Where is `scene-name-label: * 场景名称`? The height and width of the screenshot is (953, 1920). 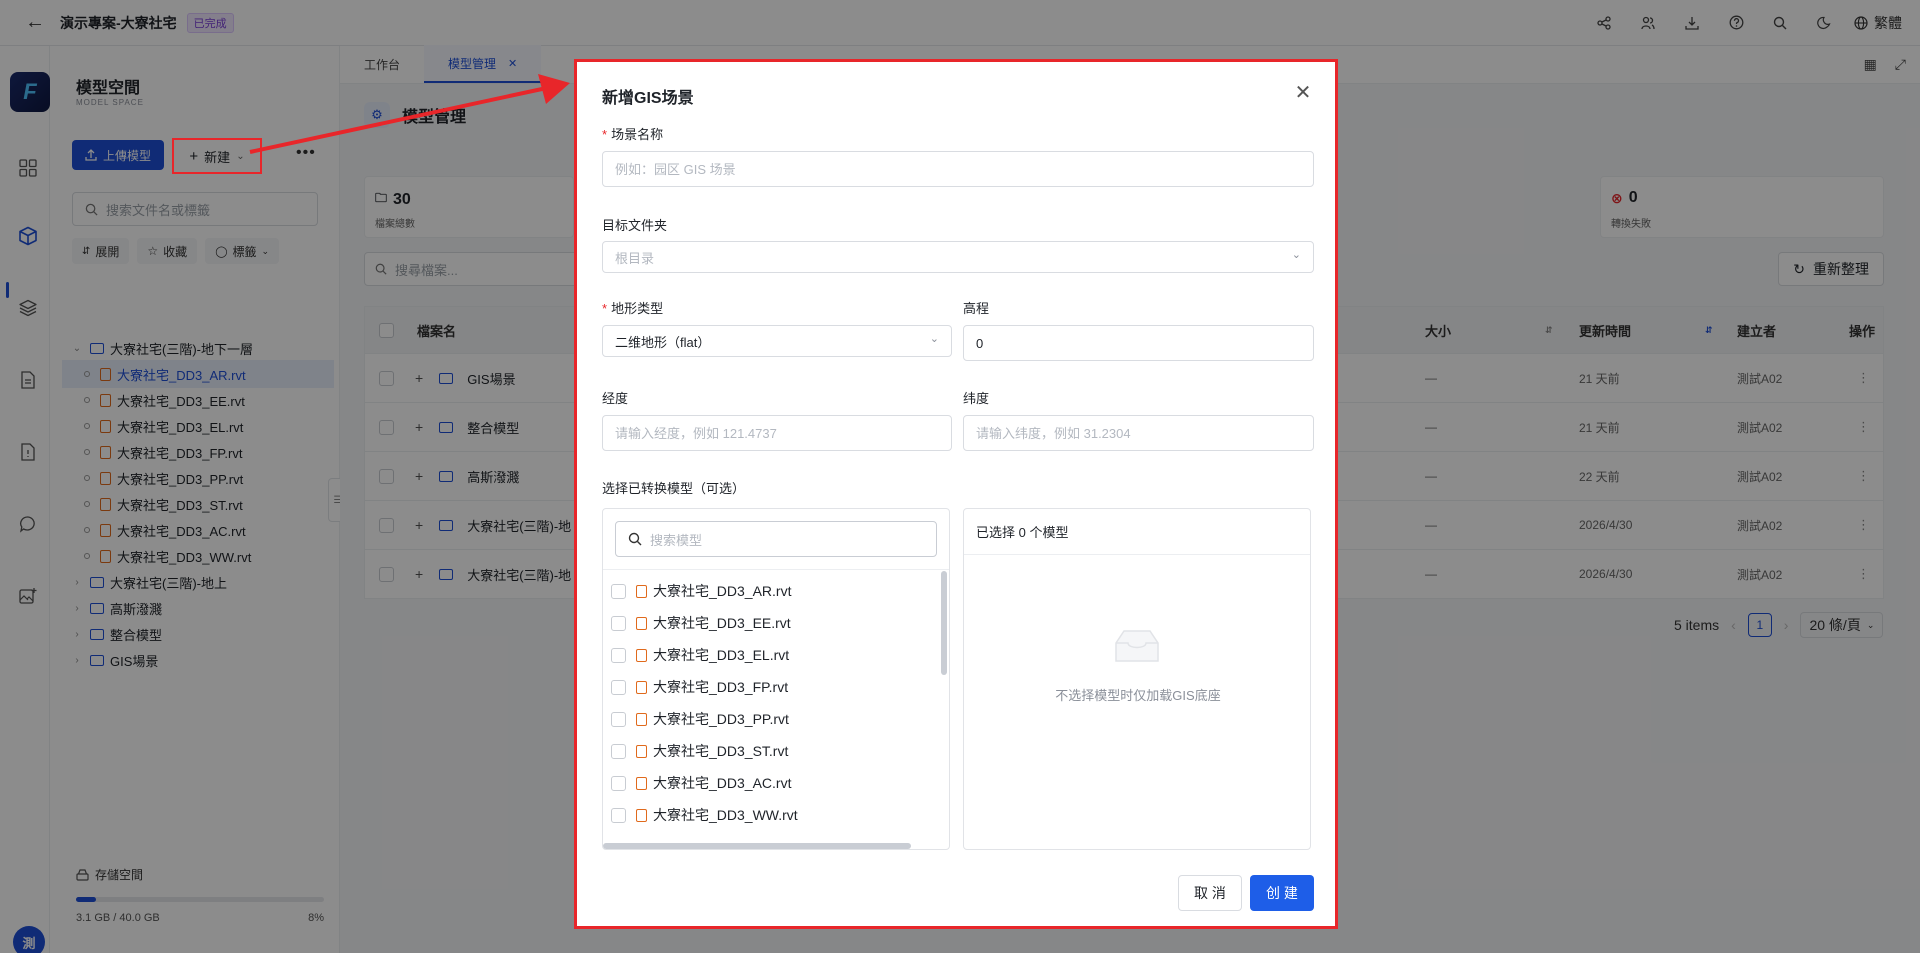
scene-name-label: * 场景名称 is located at coordinates (633, 134).